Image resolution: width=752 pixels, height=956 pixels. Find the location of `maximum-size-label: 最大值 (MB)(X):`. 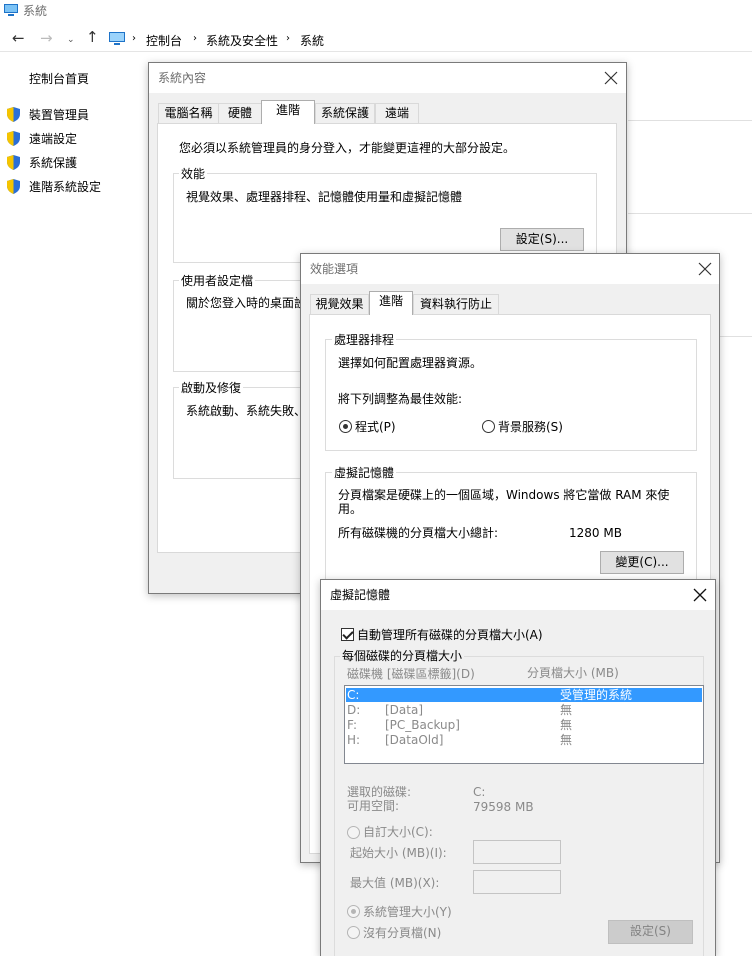

maximum-size-label: 最大值 (MB)(X): is located at coordinates (395, 883).